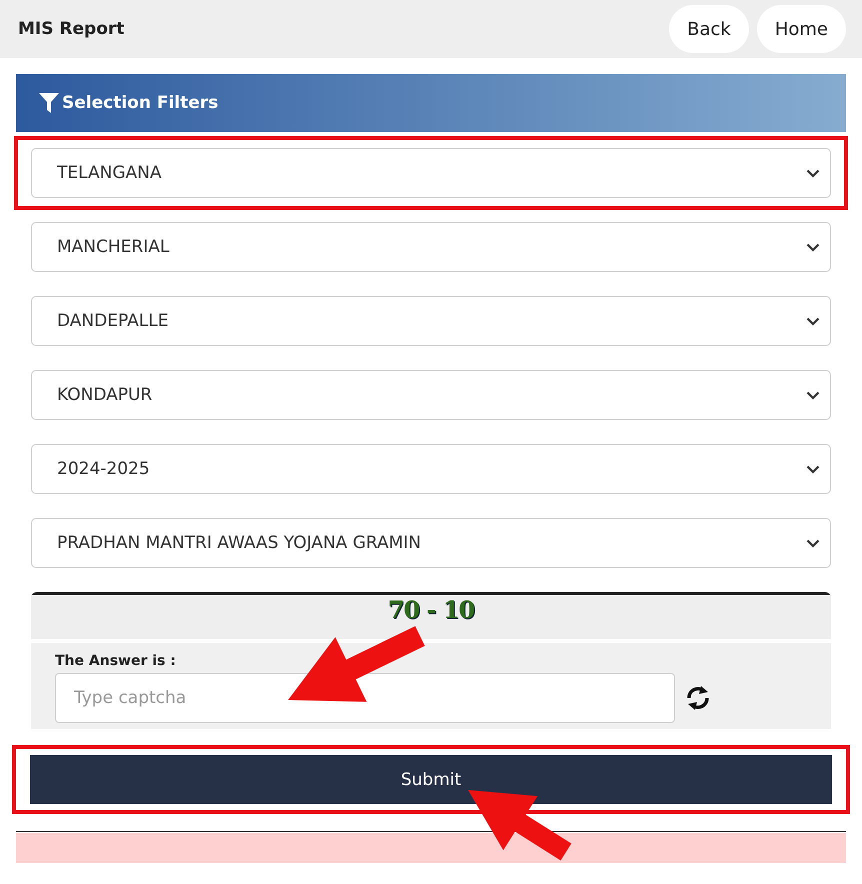 The width and height of the screenshot is (862, 884). Describe the element at coordinates (365, 698) in the screenshot. I see `captcha-field: Type captcha` at that location.